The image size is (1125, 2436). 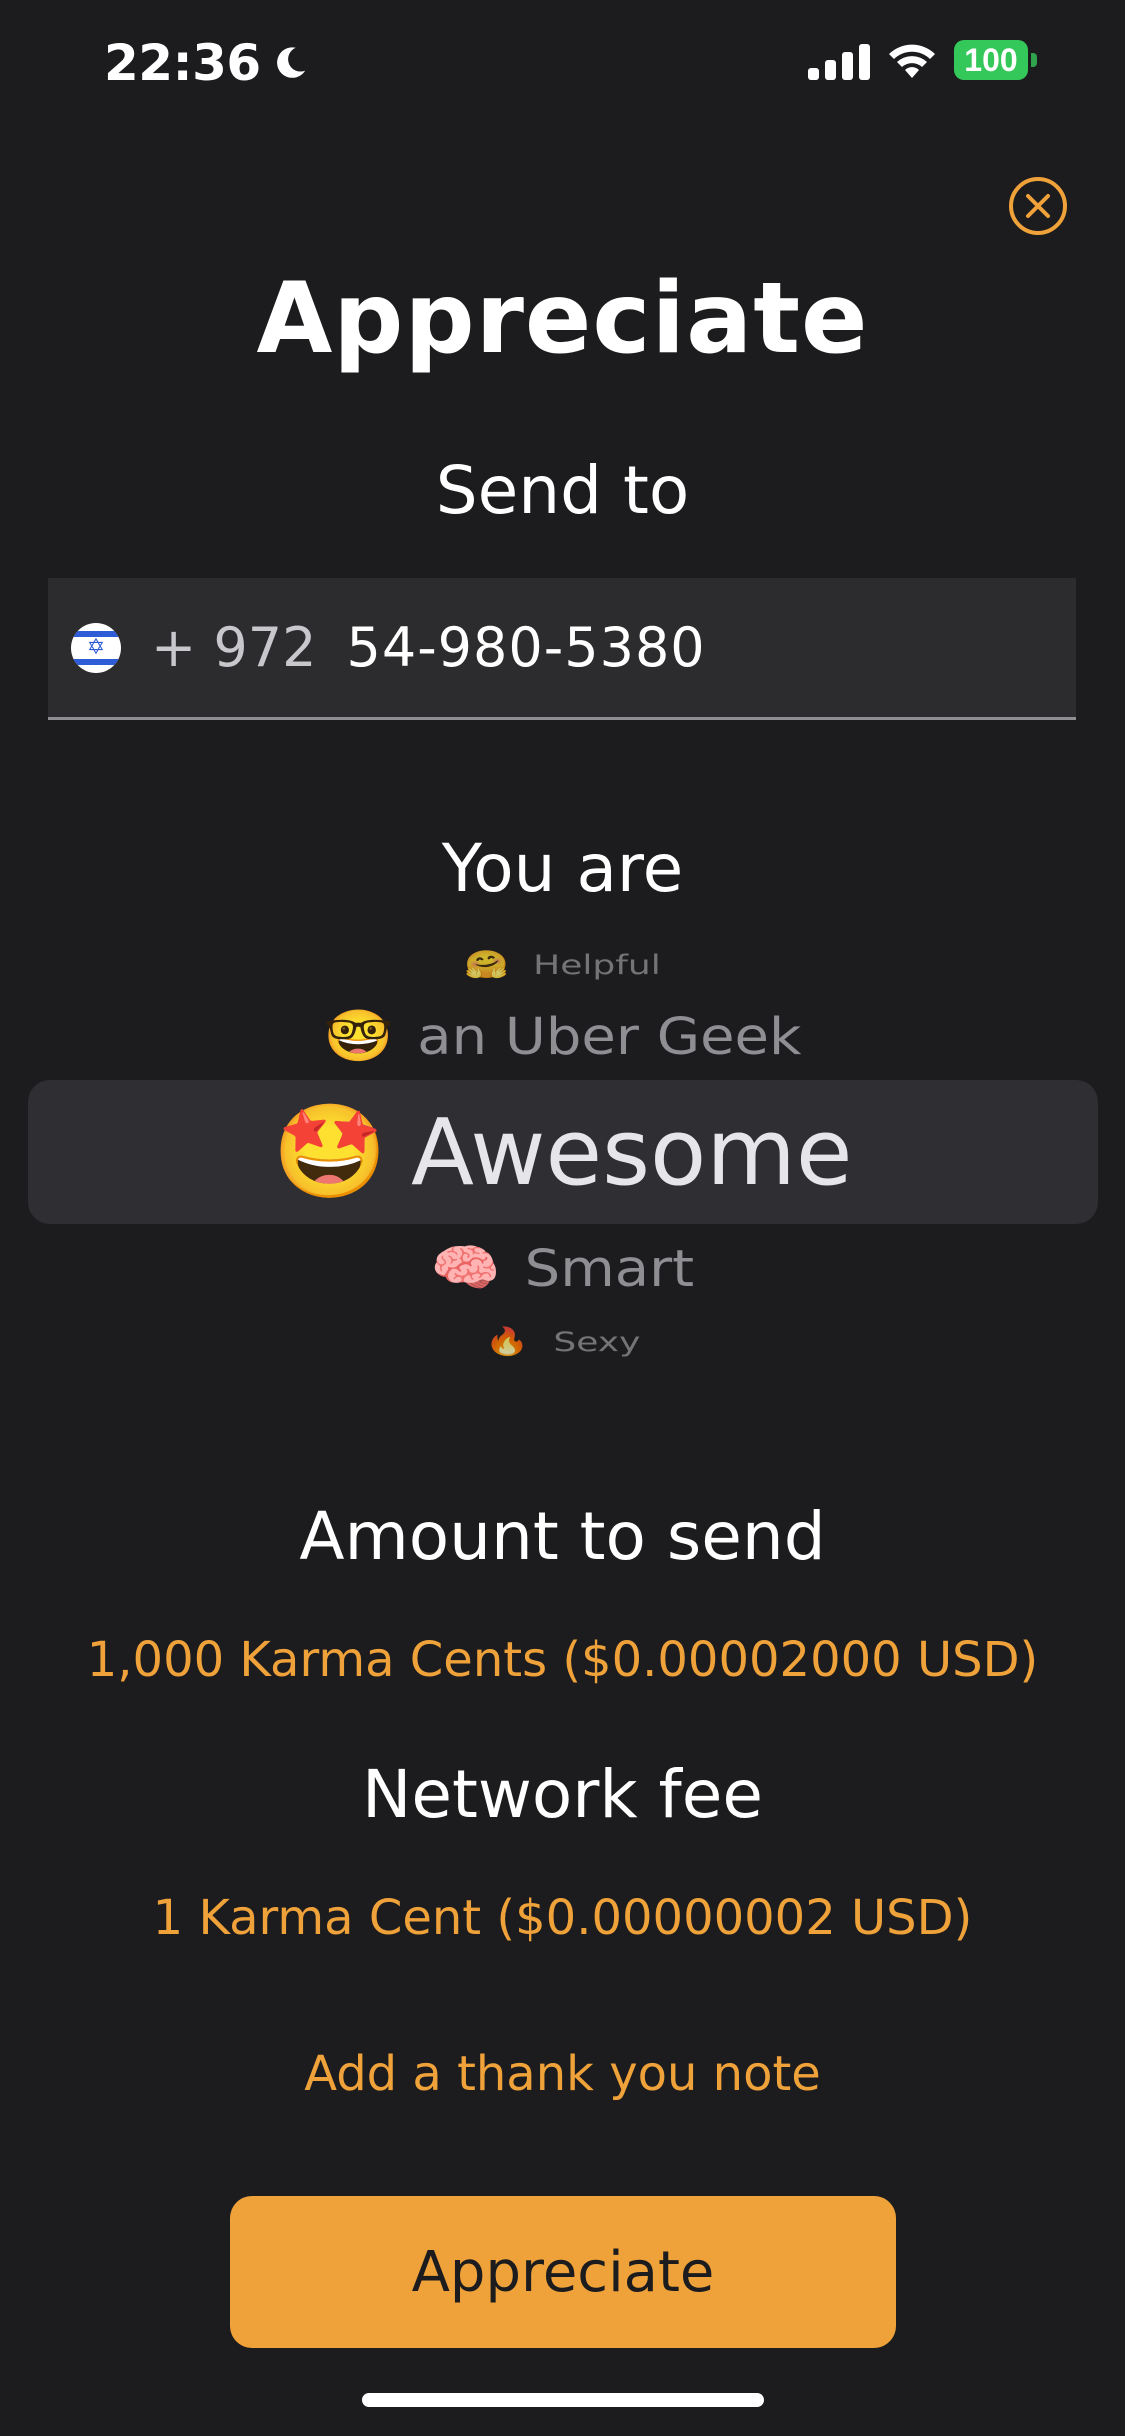 I want to click on israel-flag-icon: ✡, so click(x=96, y=647).